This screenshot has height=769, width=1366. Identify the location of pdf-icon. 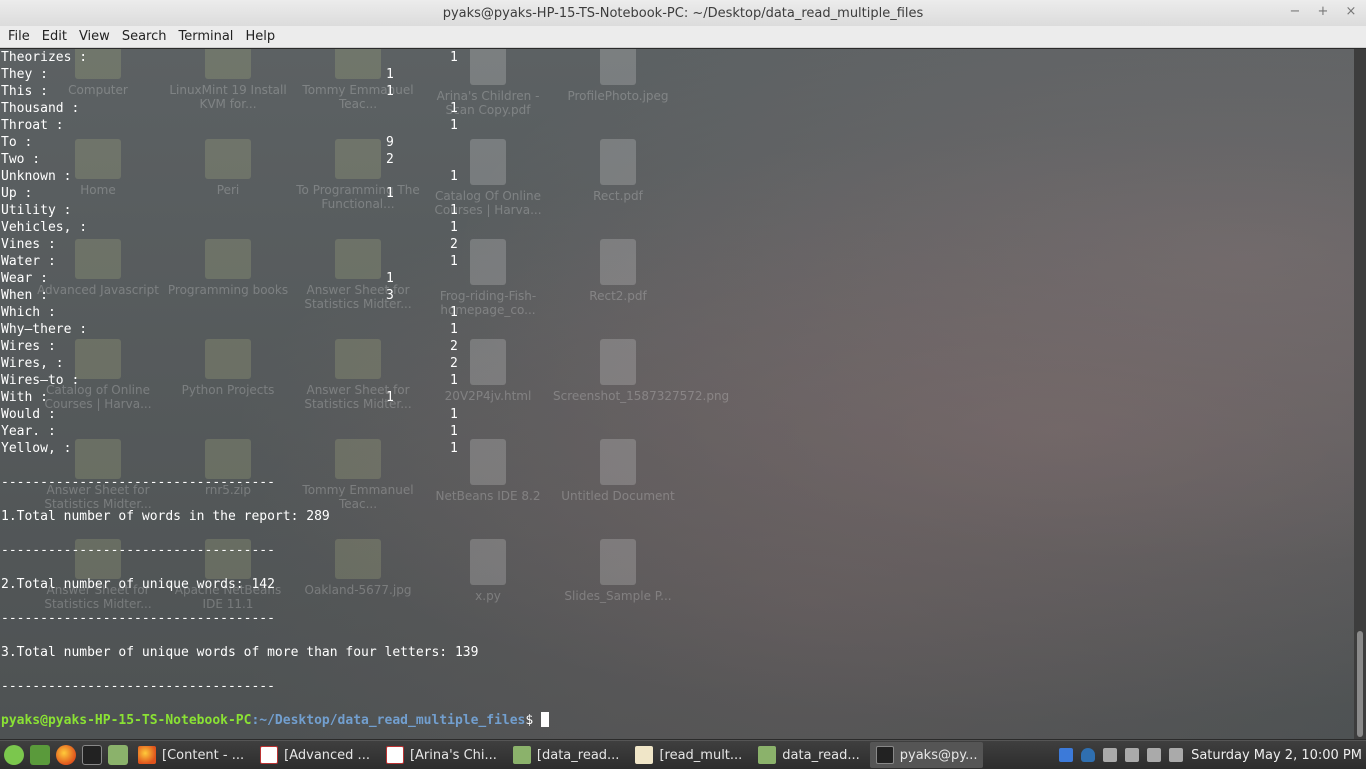
(394, 755).